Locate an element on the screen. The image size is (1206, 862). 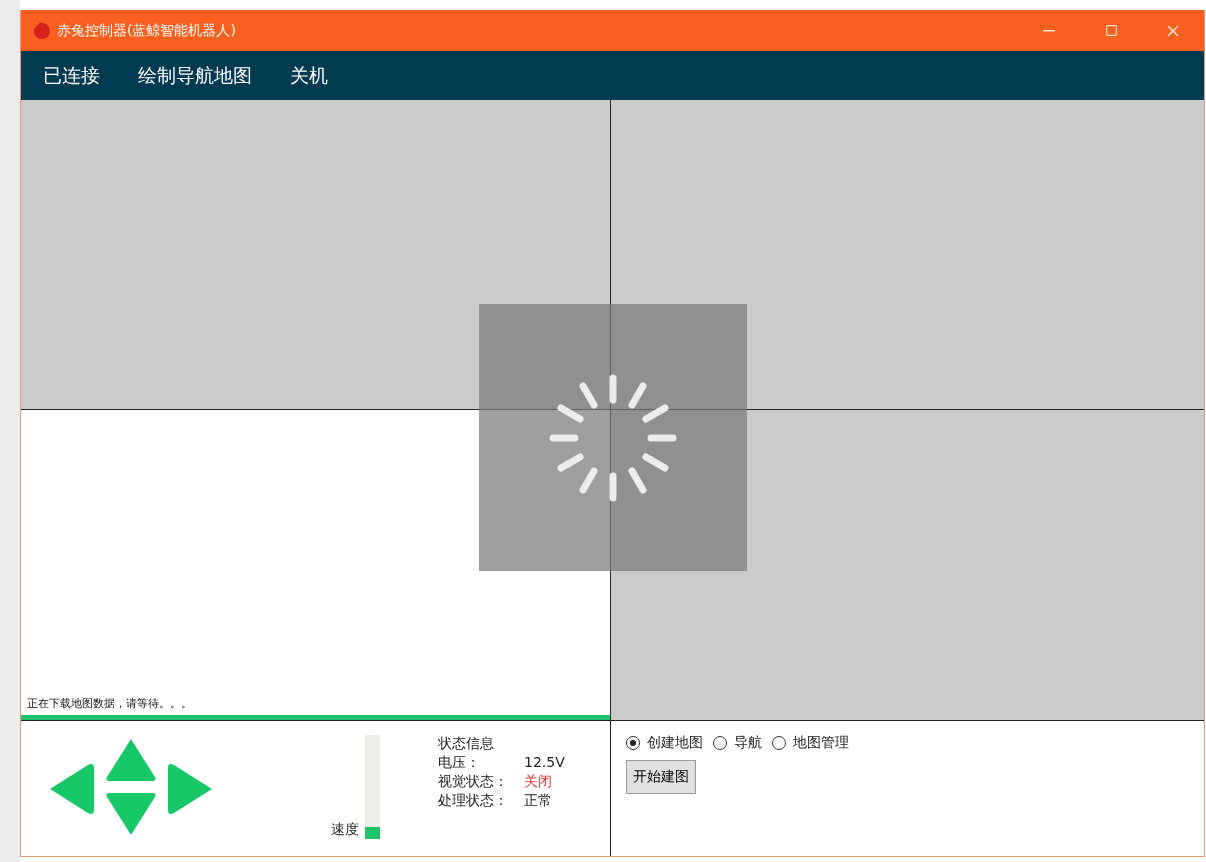
down-arrow-button is located at coordinates (131, 815).